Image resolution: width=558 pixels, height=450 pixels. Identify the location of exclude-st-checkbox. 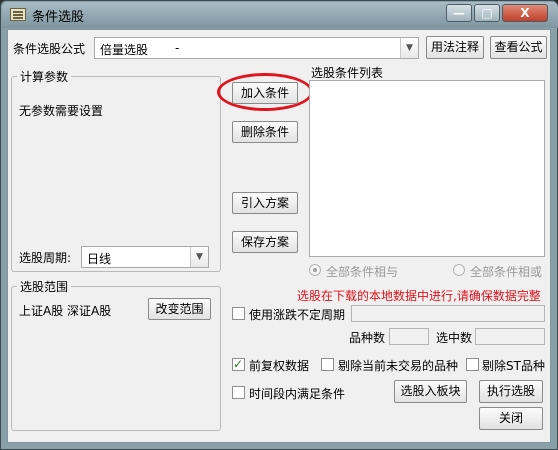
(472, 364).